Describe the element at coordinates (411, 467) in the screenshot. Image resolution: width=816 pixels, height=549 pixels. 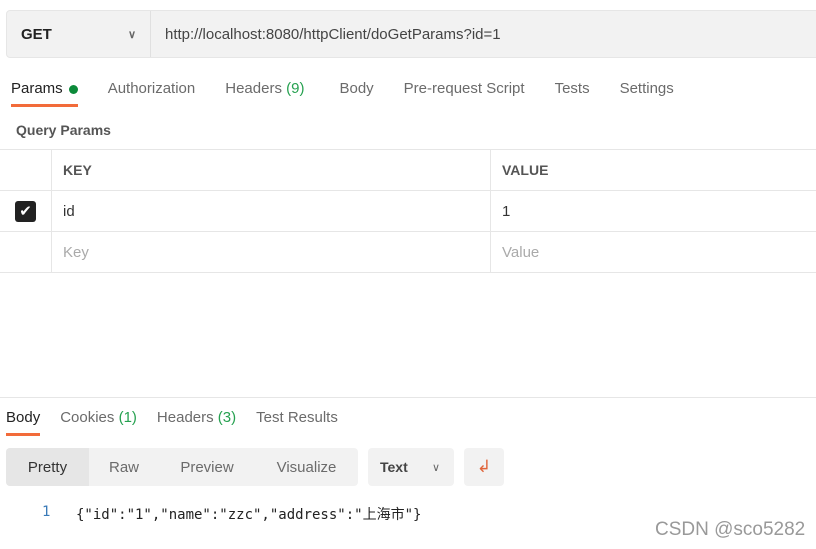
I see `format-select: Text ∨` at that location.